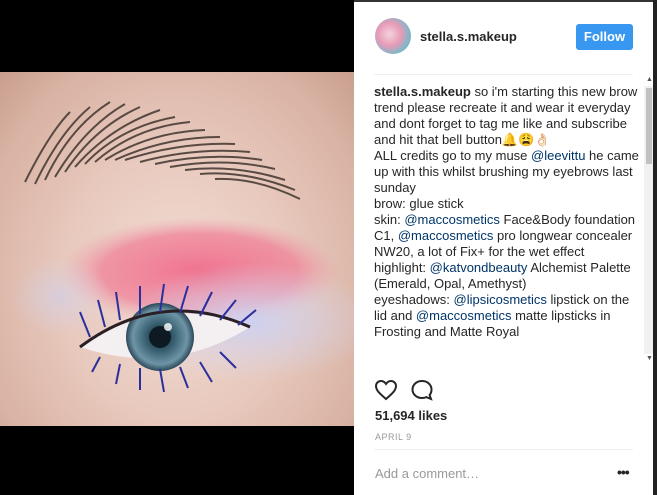 Image resolution: width=657 pixels, height=495 pixels. Describe the element at coordinates (649, 79) in the screenshot. I see `scroll-up-arrow-icon: ▲` at that location.